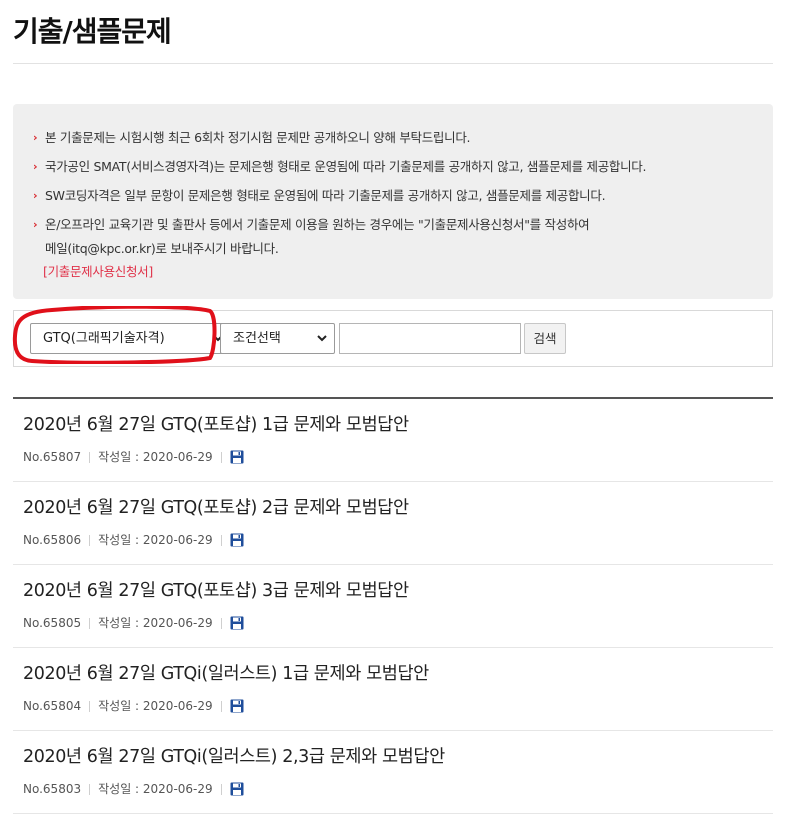 The height and width of the screenshot is (818, 786). Describe the element at coordinates (98, 272) in the screenshot. I see `application-form-link: [기출문제사용신청서]` at that location.